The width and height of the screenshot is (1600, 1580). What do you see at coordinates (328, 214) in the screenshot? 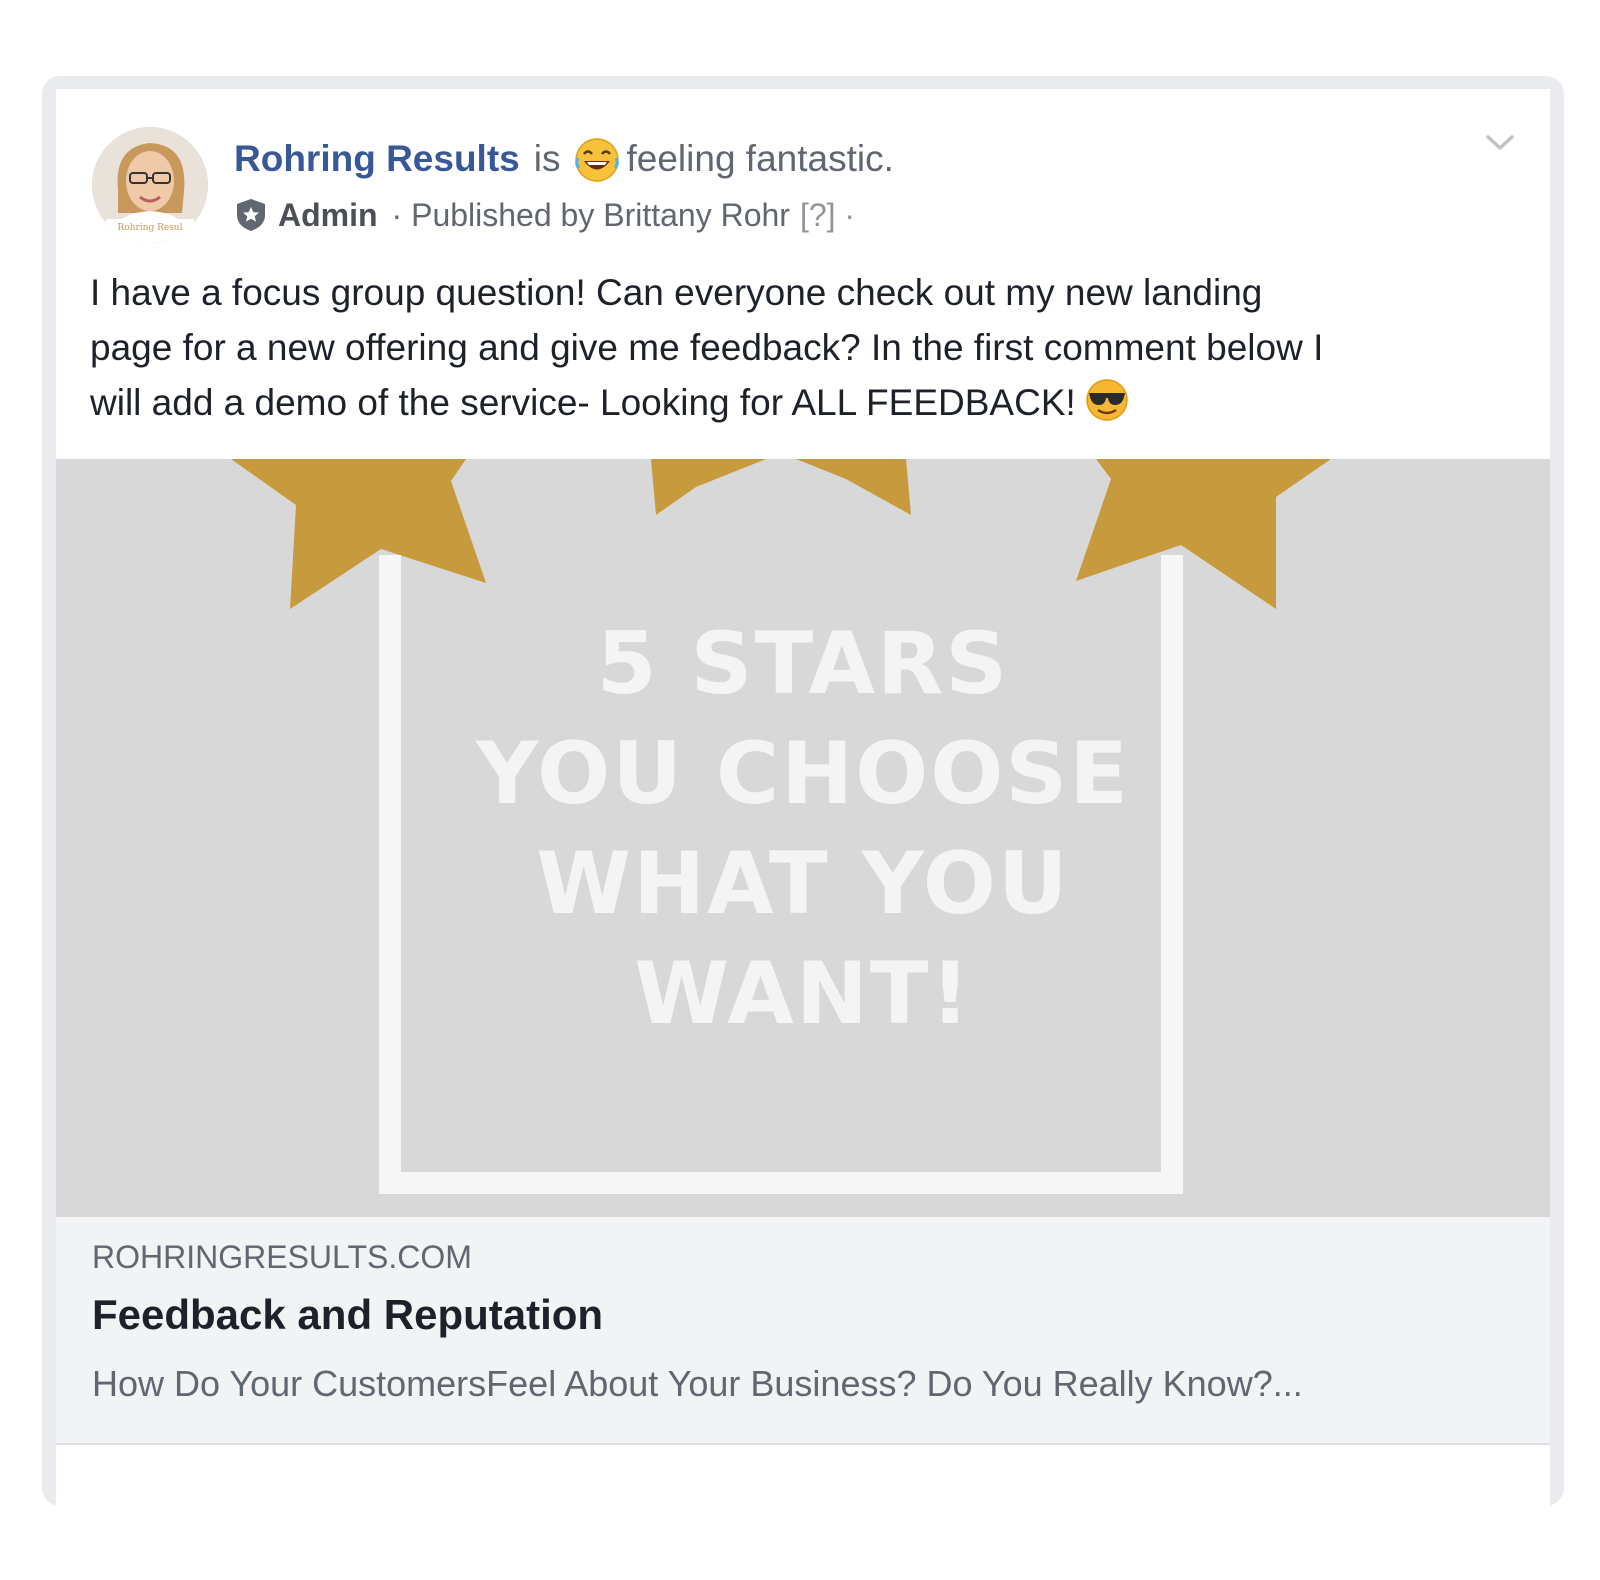
I see `admin-label: Admin` at bounding box center [328, 214].